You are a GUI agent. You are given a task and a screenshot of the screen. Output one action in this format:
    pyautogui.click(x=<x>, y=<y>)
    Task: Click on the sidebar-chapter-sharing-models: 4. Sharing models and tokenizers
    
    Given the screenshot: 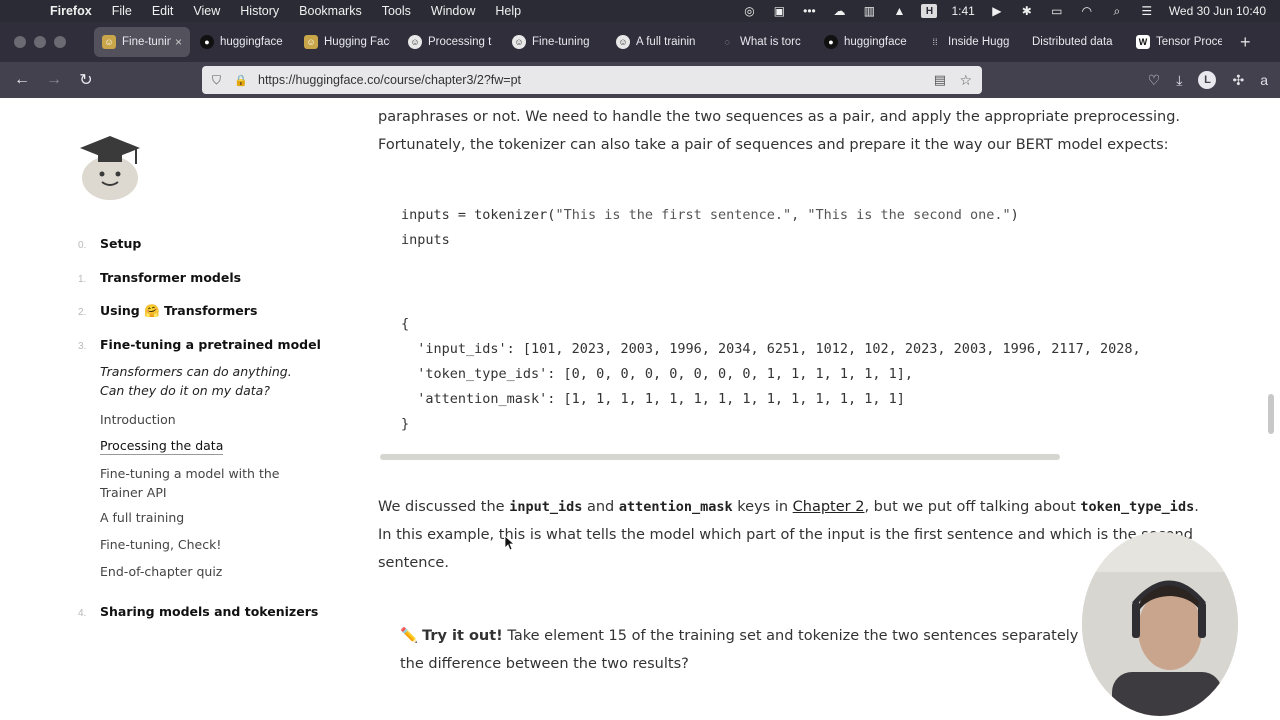 What is the action you would take?
    pyautogui.click(x=198, y=611)
    